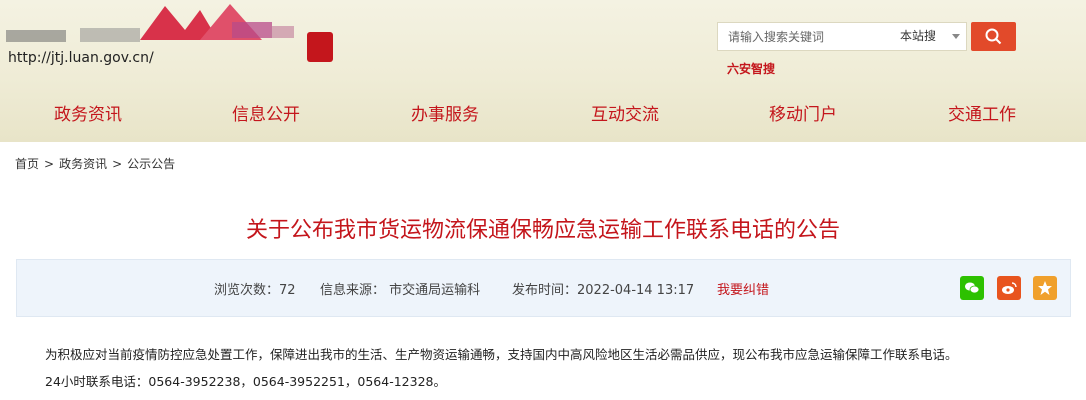  What do you see at coordinates (803, 115) in the screenshot?
I see `nav-item-mobile: 移动门户` at bounding box center [803, 115].